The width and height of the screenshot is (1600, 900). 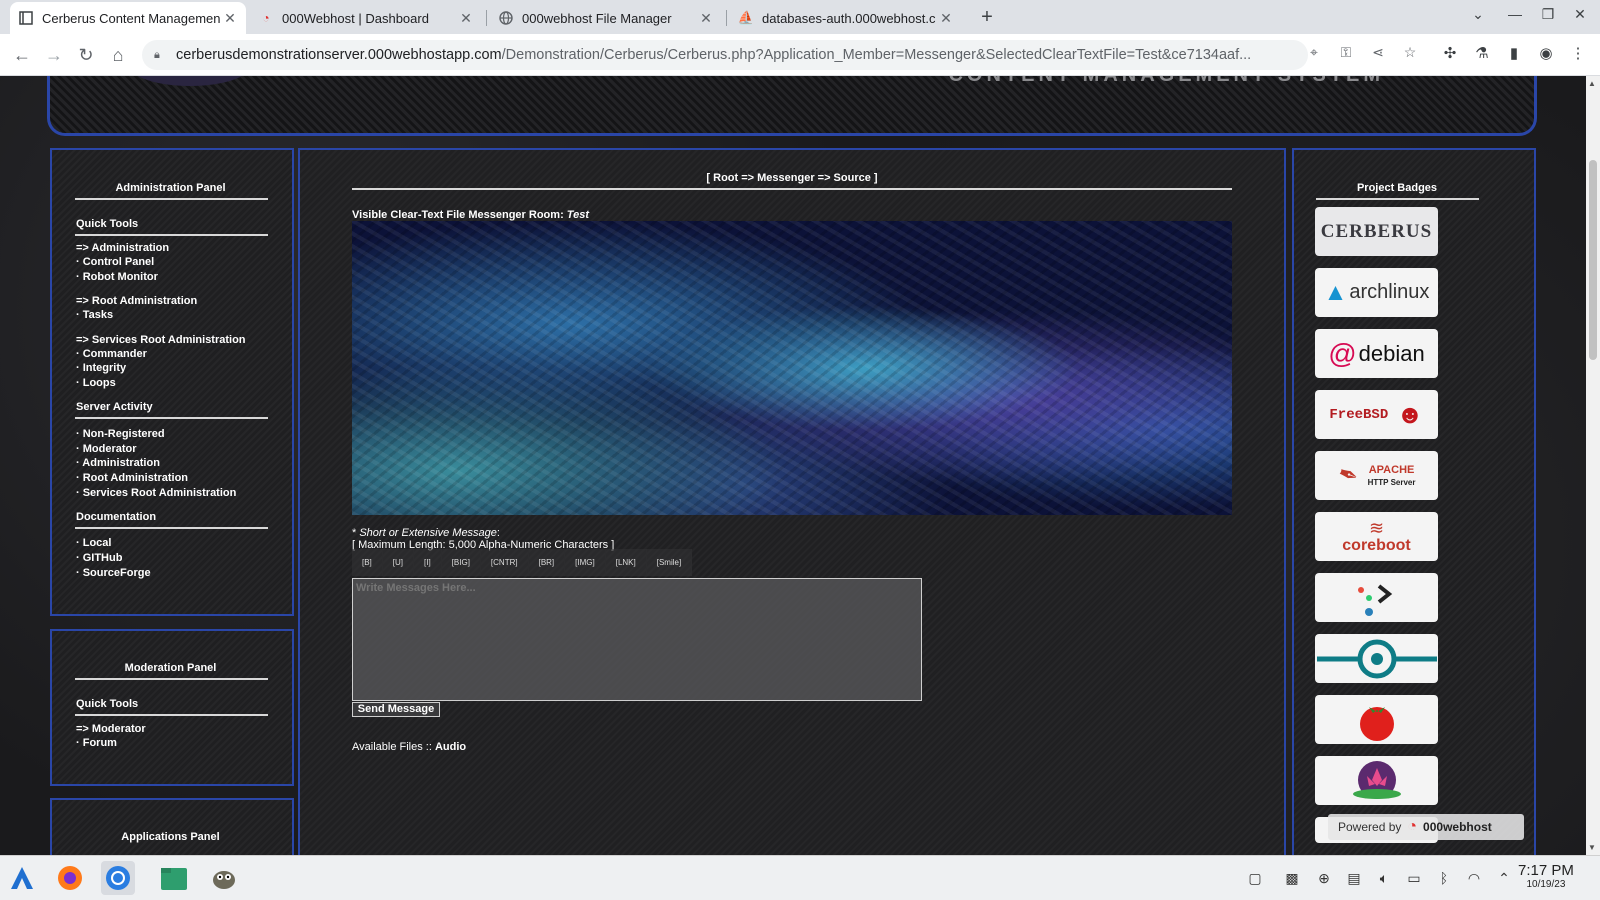 I want to click on smile-button: [Smile], so click(x=669, y=562).